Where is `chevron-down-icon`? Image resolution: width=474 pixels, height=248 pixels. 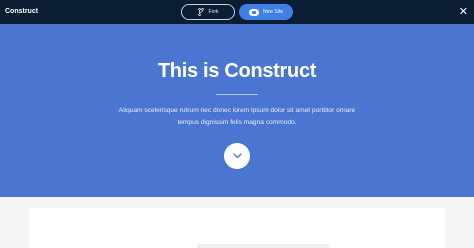
chevron-down-icon is located at coordinates (237, 156).